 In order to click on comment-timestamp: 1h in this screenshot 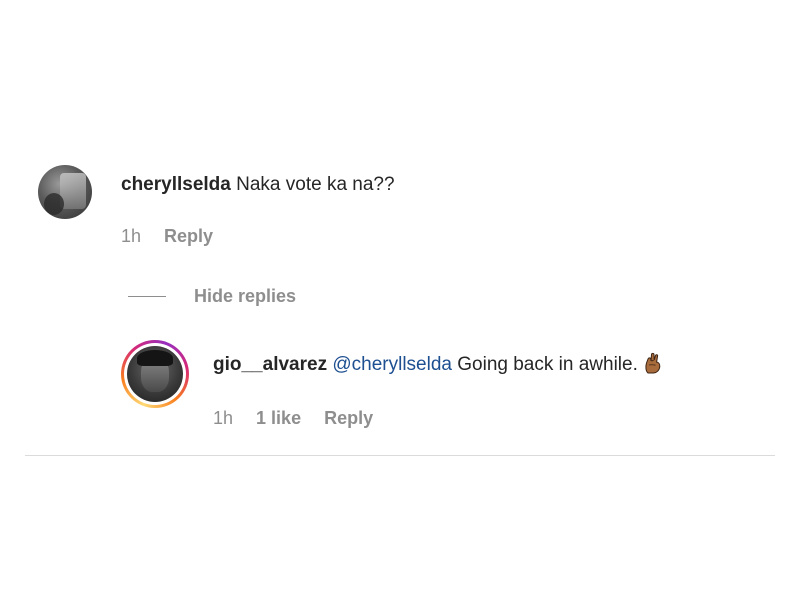, I will do `click(131, 236)`.